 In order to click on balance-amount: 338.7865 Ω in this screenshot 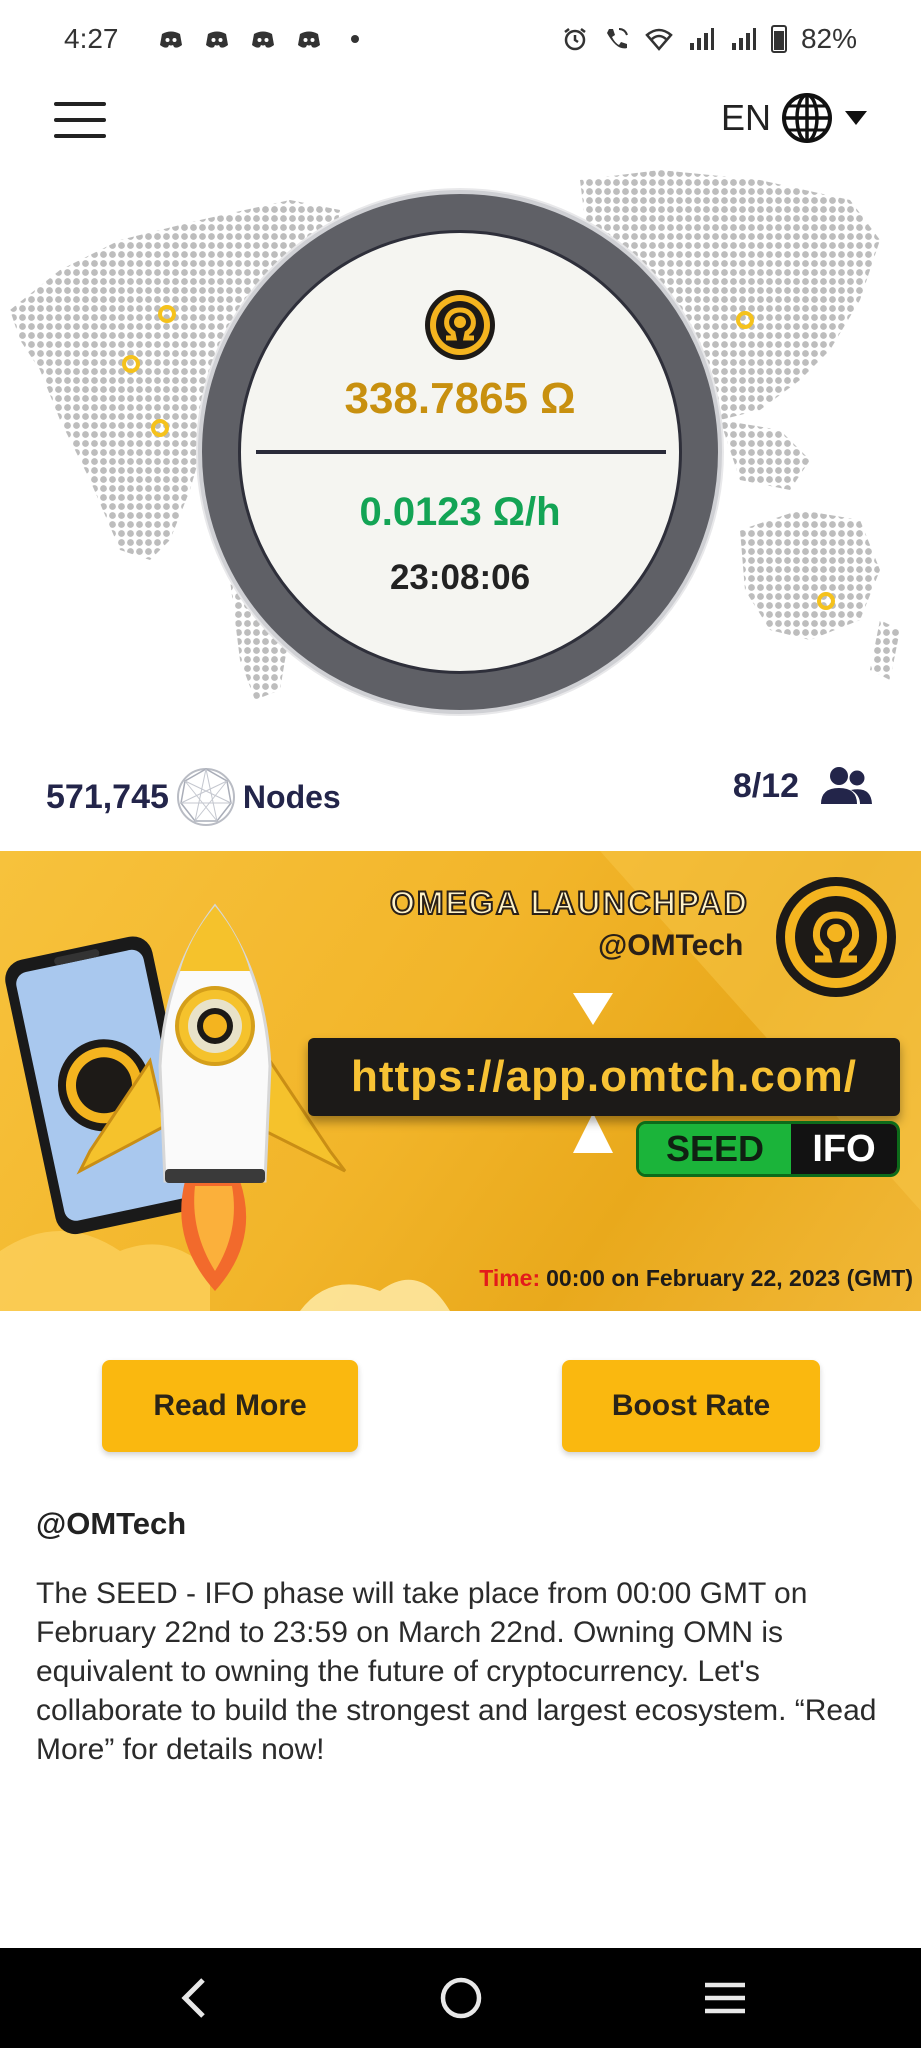, I will do `click(460, 398)`.